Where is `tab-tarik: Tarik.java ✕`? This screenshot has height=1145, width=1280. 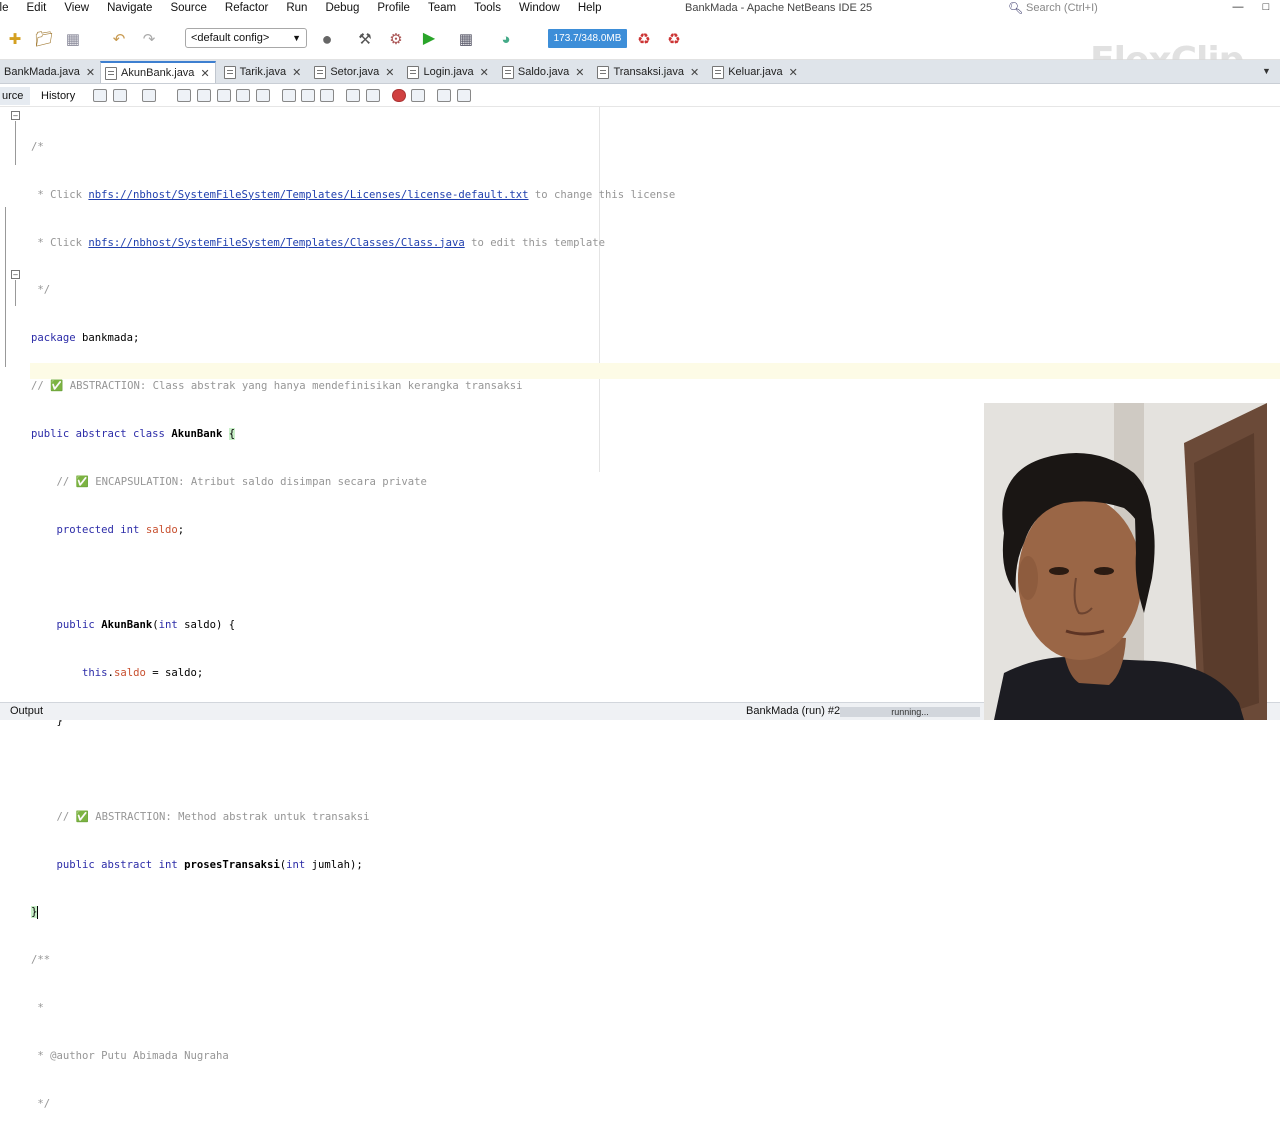
tab-tarik: Tarik.java ✕ is located at coordinates (263, 72).